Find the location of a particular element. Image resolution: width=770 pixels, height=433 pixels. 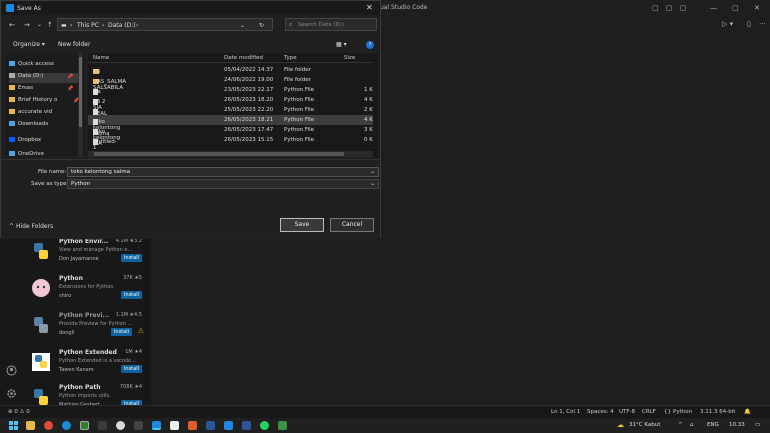

file-row: sia 23/05/2023 22.17 Python File 1 K is located at coordinates (230, 90).